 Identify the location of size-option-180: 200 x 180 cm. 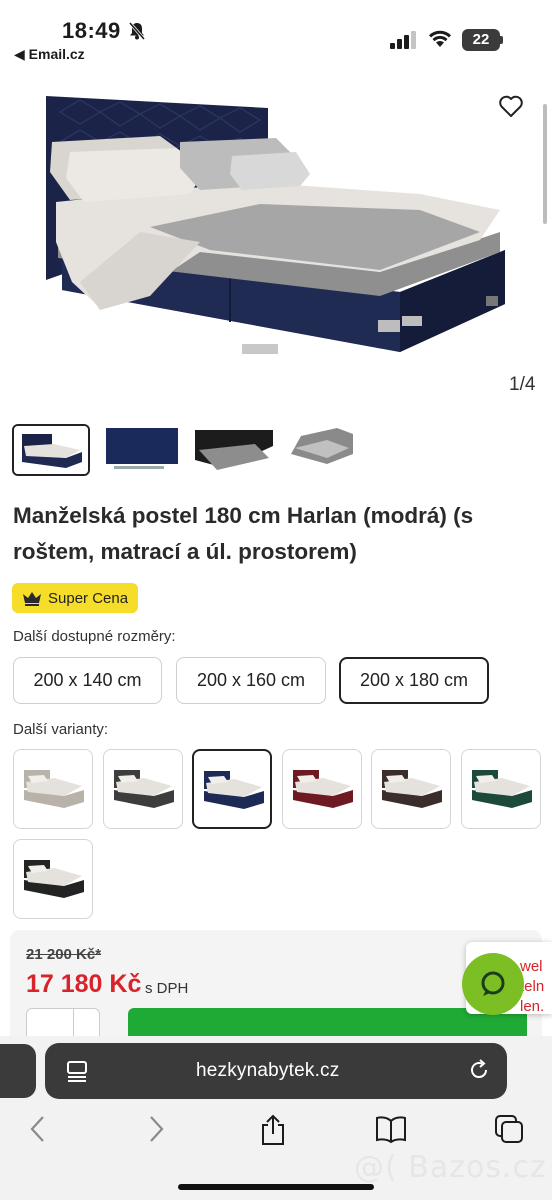
(414, 680).